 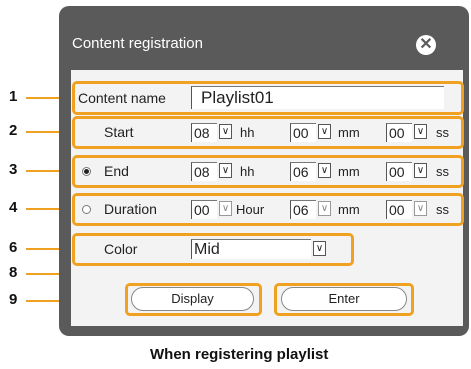 What do you see at coordinates (130, 209) in the screenshot?
I see `duration-label: Duration` at bounding box center [130, 209].